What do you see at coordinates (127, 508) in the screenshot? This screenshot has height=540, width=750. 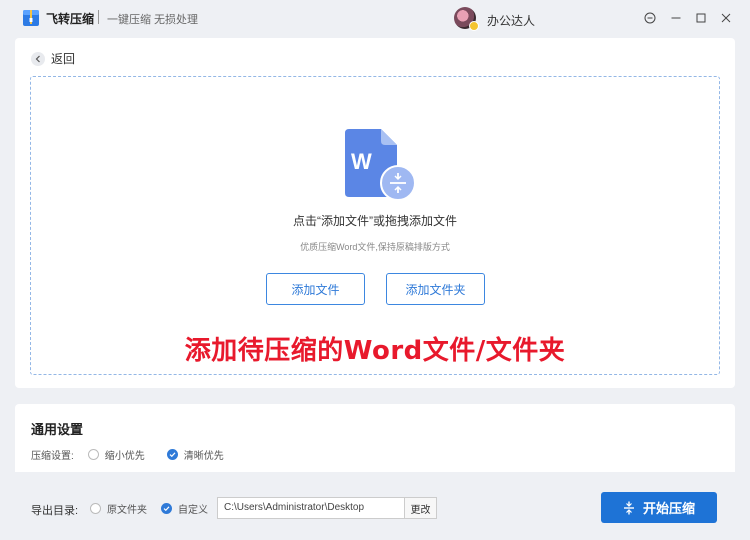 I see `radio-original-folder-label: 原文件夹` at bounding box center [127, 508].